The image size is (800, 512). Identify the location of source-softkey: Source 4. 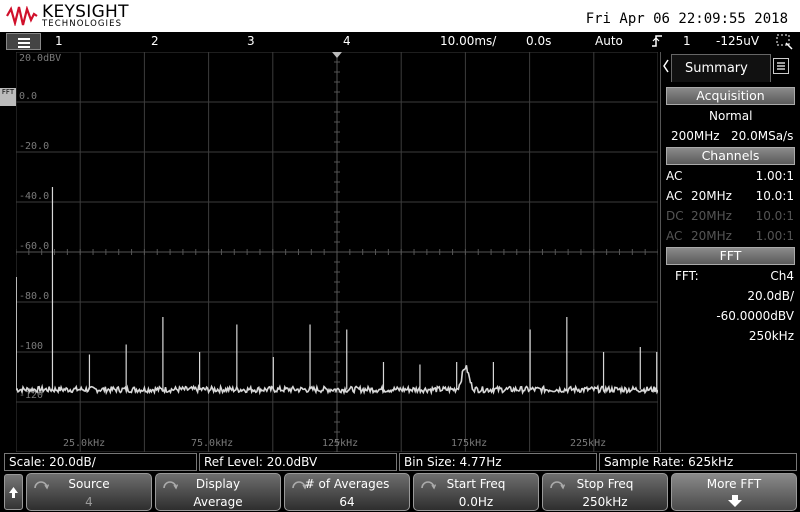
(89, 492).